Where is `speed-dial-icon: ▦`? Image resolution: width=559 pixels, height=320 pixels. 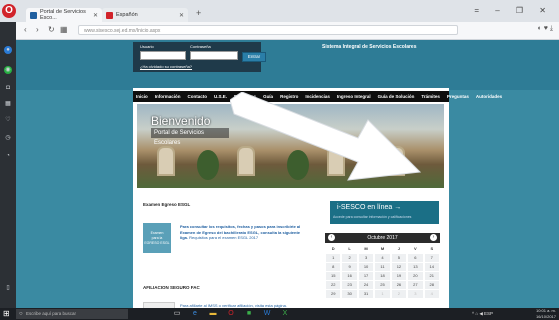 speed-dial-icon: ▦ is located at coordinates (64, 29).